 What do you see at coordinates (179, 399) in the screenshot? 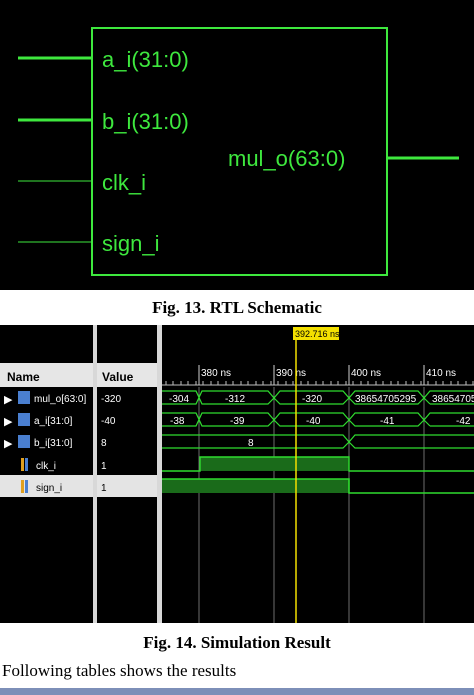
I see `bus-value-mul-o-0: -304` at bounding box center [179, 399].